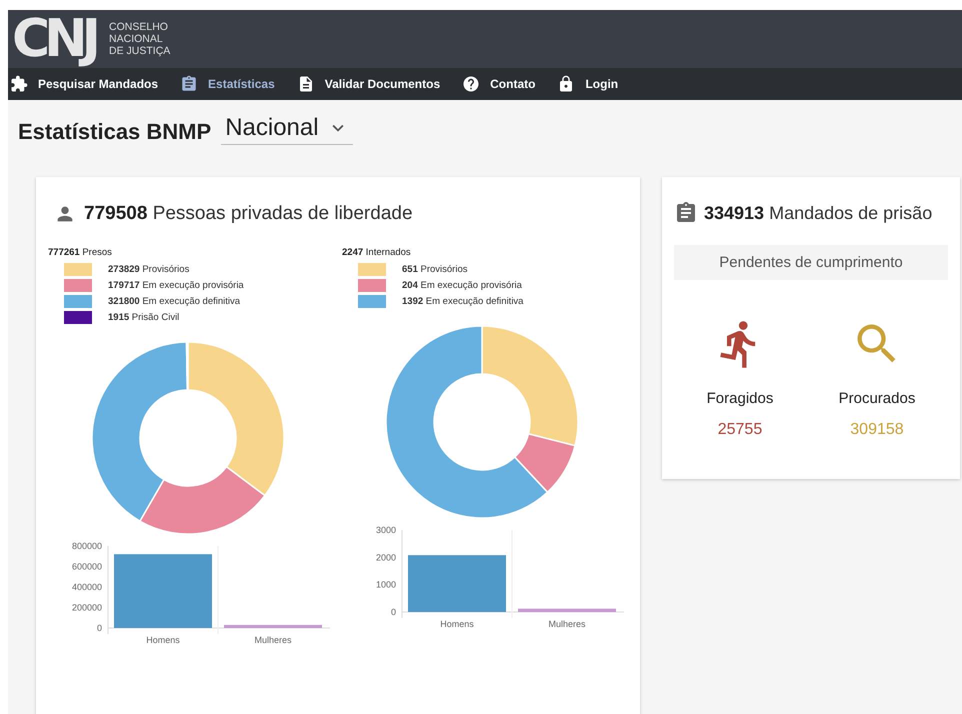 The height and width of the screenshot is (714, 962). I want to click on legend-label: 1915 Prisão Civil, so click(144, 317).